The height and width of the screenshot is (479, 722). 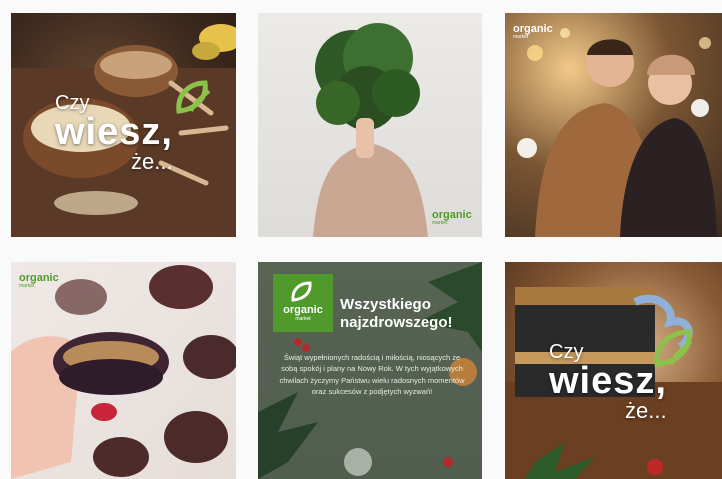 What do you see at coordinates (617, 132) in the screenshot?
I see `tile-3-art` at bounding box center [617, 132].